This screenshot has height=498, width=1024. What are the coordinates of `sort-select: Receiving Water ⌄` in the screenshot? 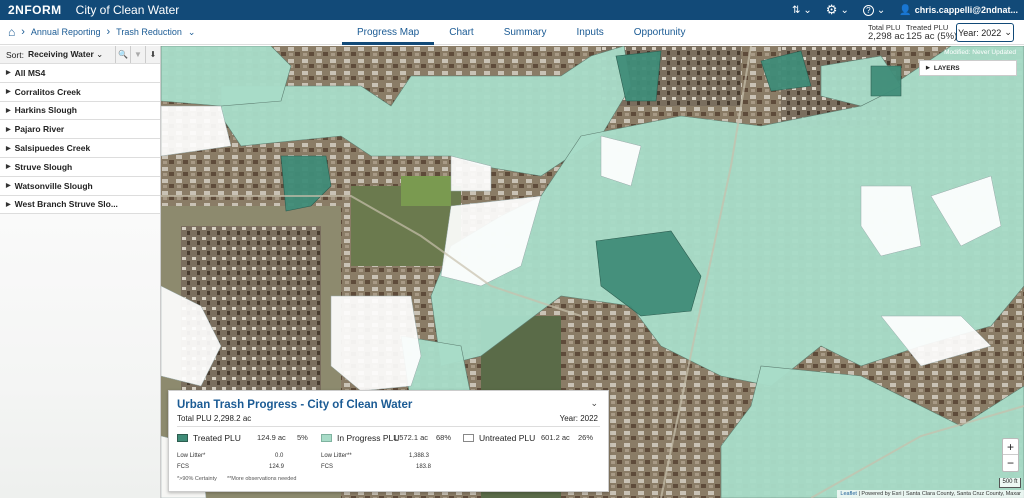 It's located at (65, 54).